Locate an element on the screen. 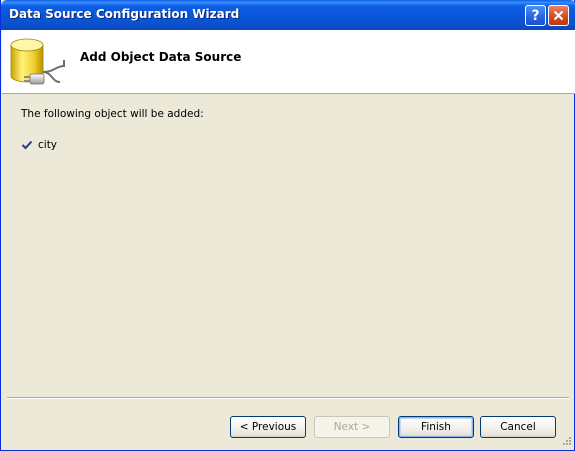 This screenshot has width=575, height=451. intro-text: The following object will be added: is located at coordinates (112, 114).